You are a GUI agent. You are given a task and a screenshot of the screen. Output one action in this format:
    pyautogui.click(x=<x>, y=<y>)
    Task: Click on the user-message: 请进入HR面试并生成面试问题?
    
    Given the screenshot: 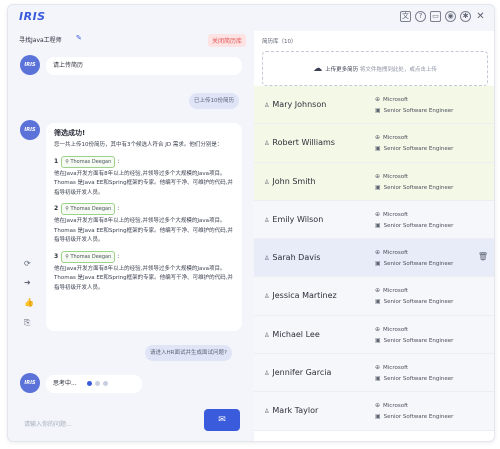 What is the action you would take?
    pyautogui.click(x=188, y=353)
    